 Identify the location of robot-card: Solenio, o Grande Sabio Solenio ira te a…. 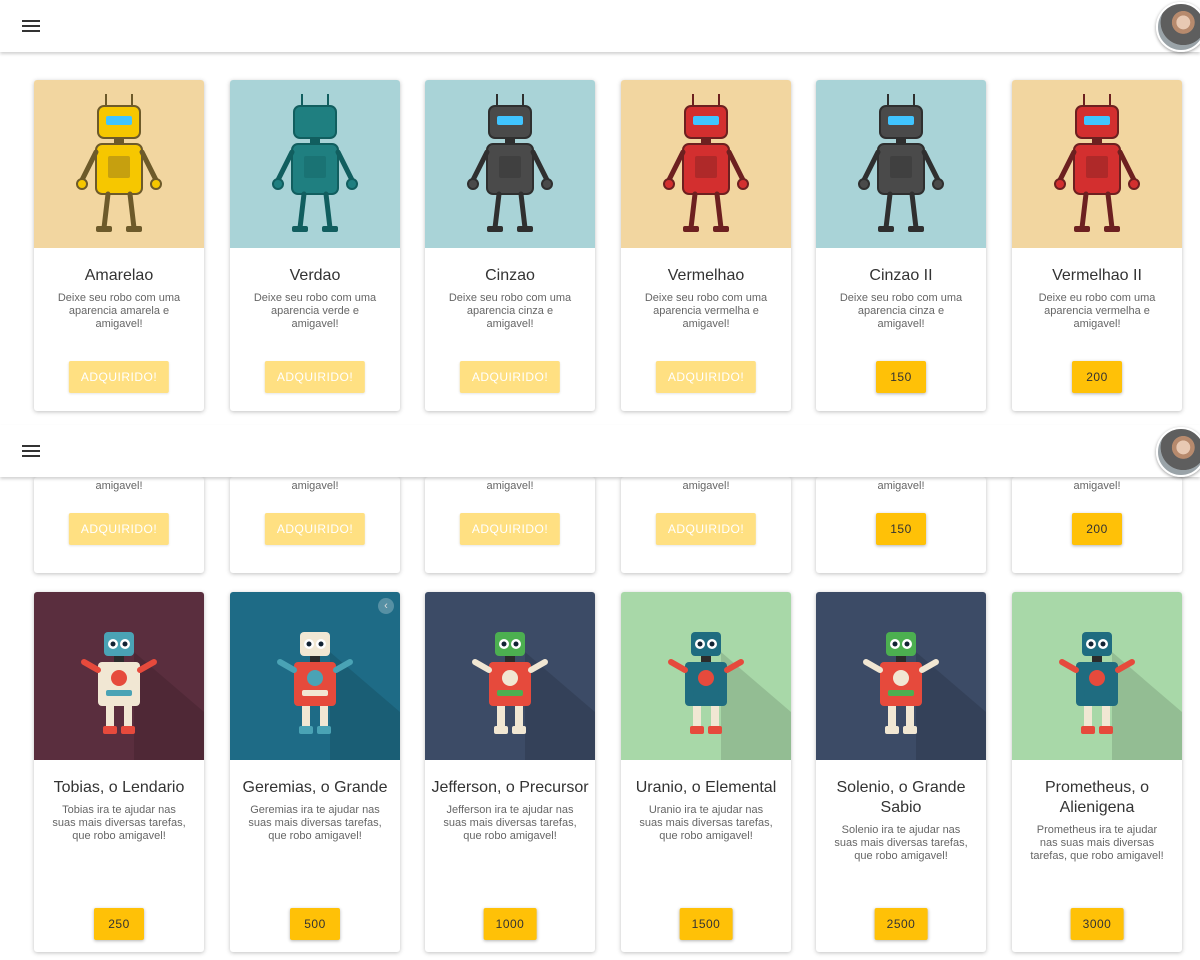
(901, 772).